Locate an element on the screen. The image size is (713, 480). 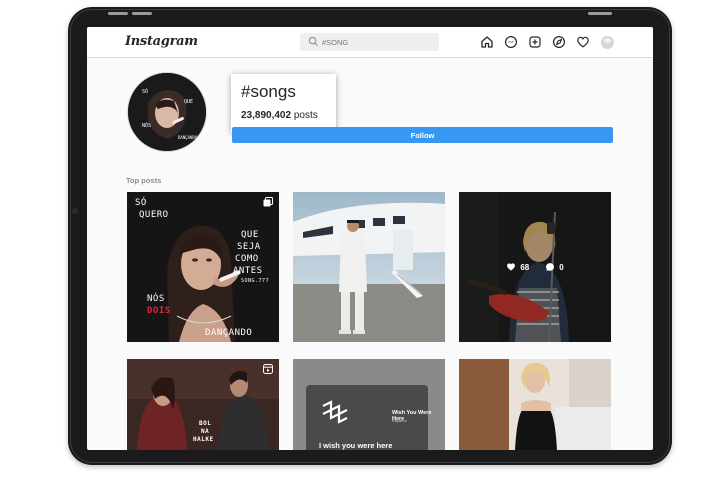
carousel-icon is located at coordinates (268, 202).